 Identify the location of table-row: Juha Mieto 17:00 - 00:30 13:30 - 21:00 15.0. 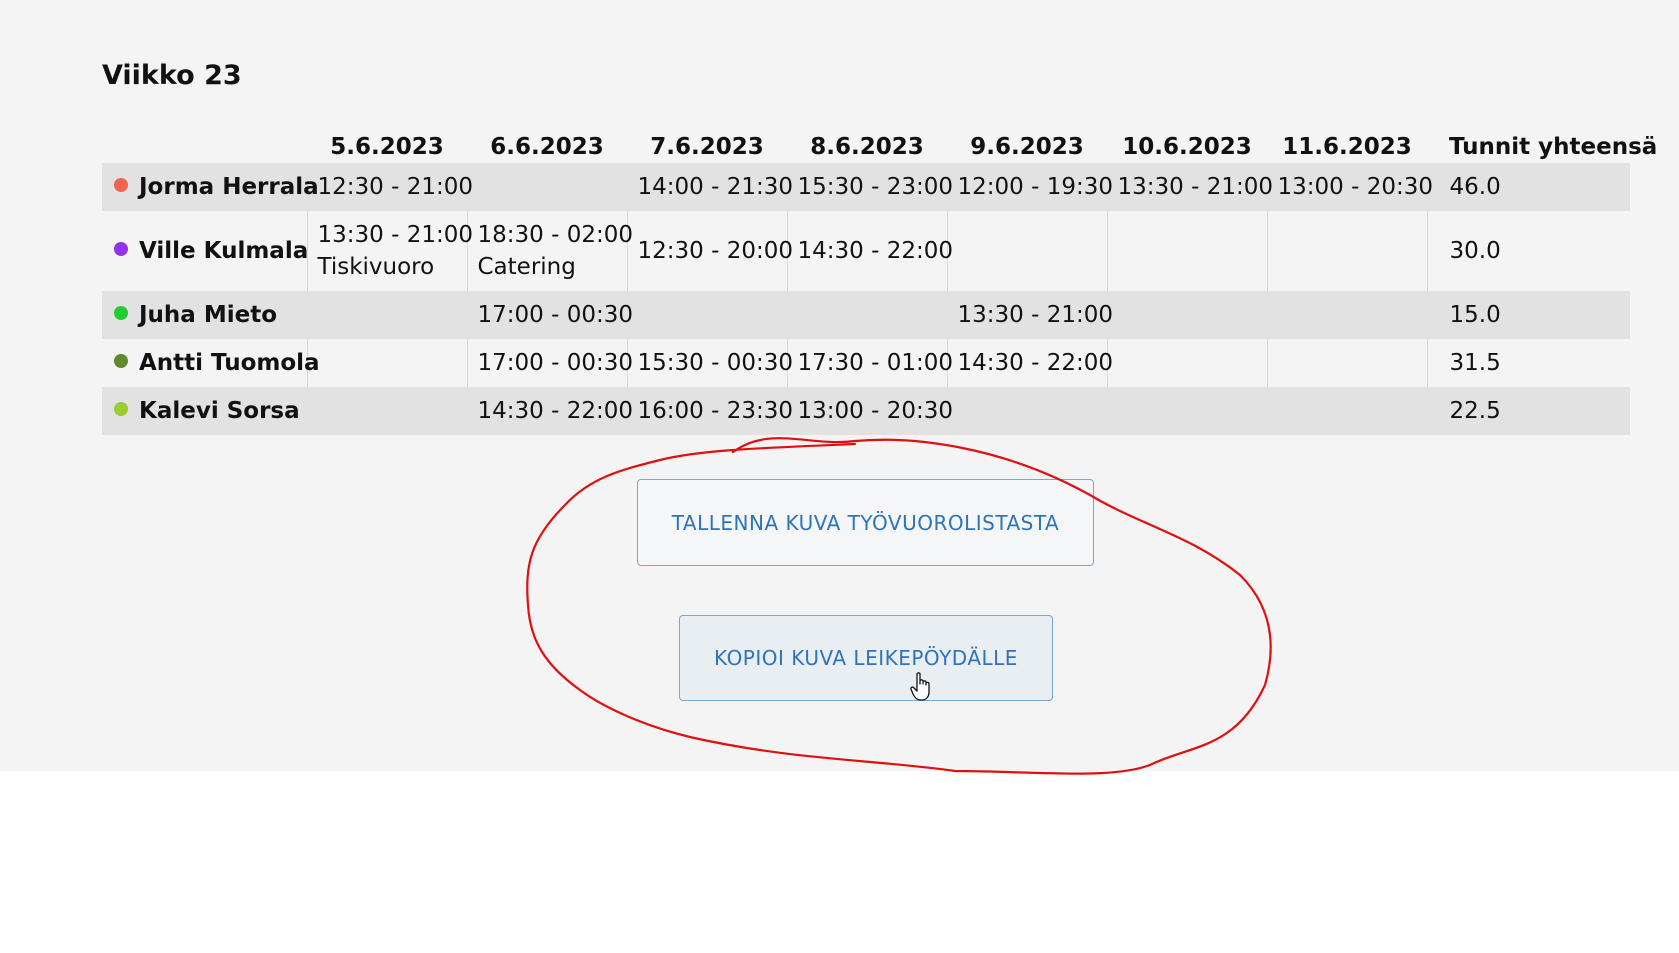
(866, 315).